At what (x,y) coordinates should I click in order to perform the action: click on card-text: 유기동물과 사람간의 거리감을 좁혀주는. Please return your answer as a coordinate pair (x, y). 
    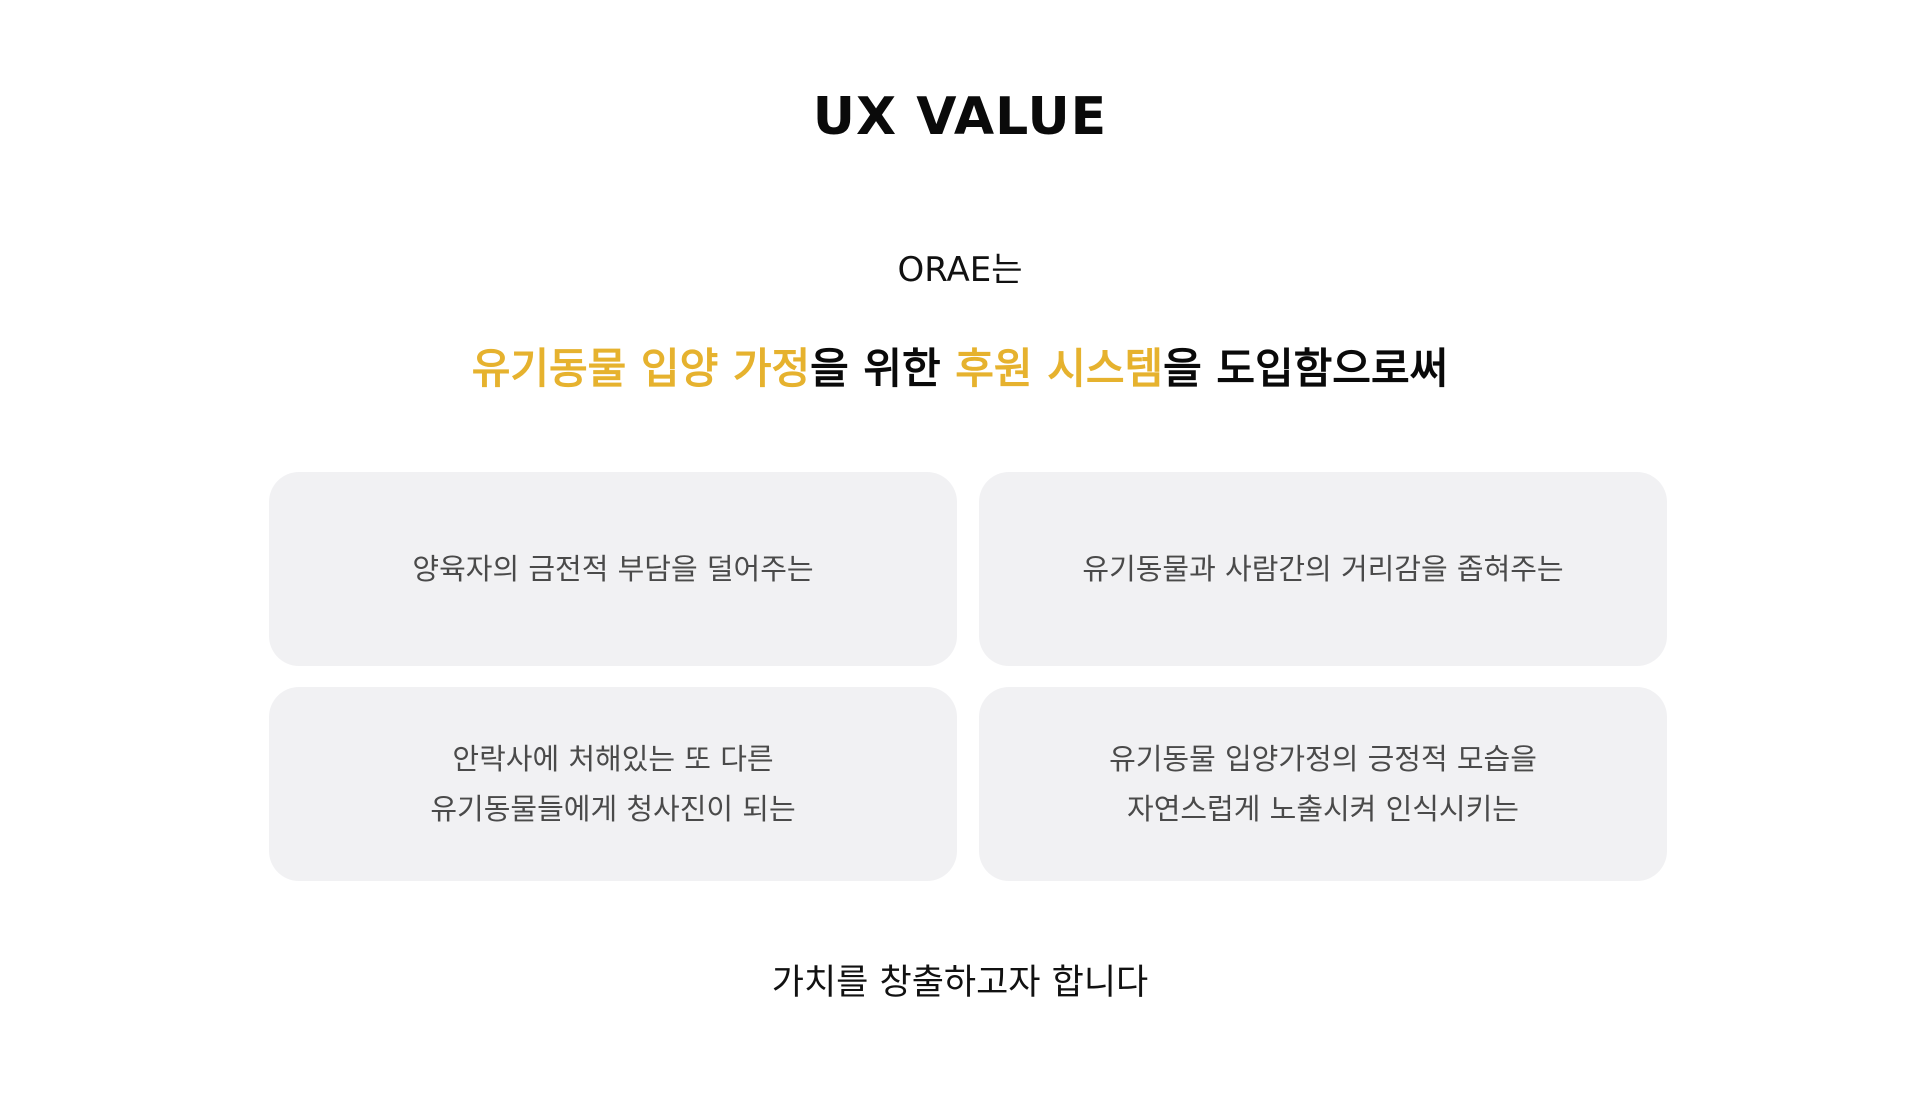
    Looking at the image, I should click on (1323, 569).